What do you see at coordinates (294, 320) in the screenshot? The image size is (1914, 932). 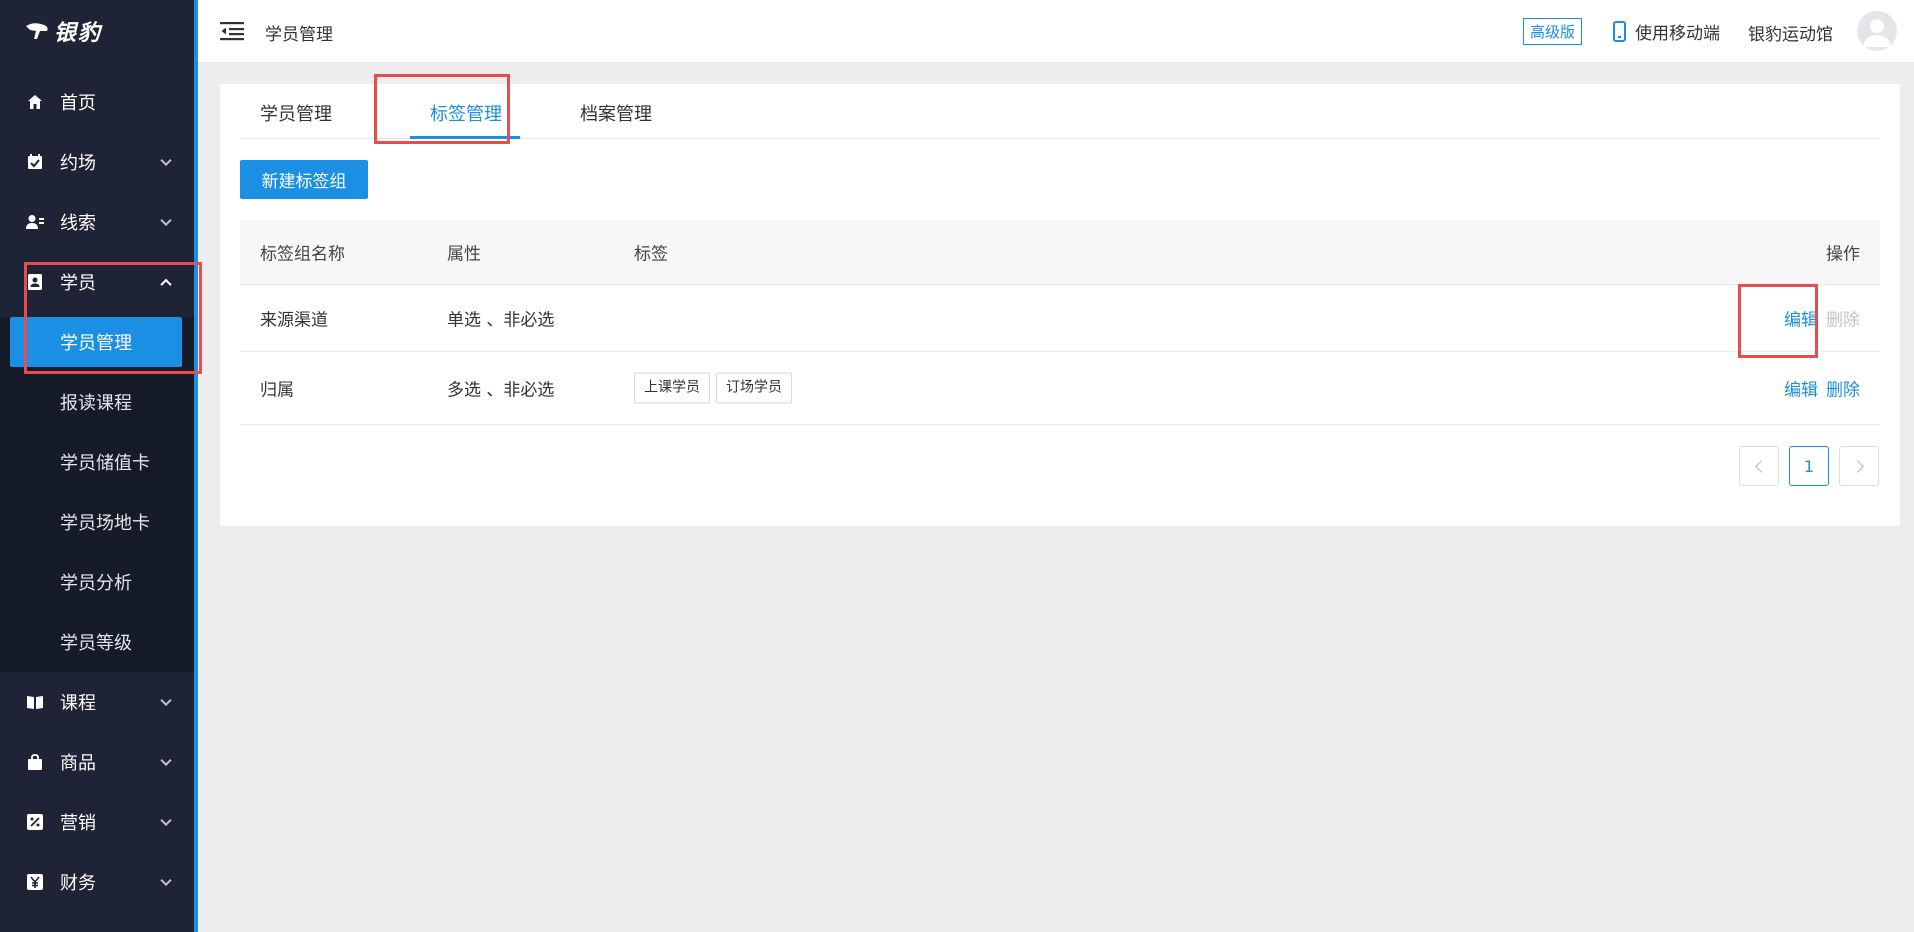 I see `tag-group-name: 来源渠道` at bounding box center [294, 320].